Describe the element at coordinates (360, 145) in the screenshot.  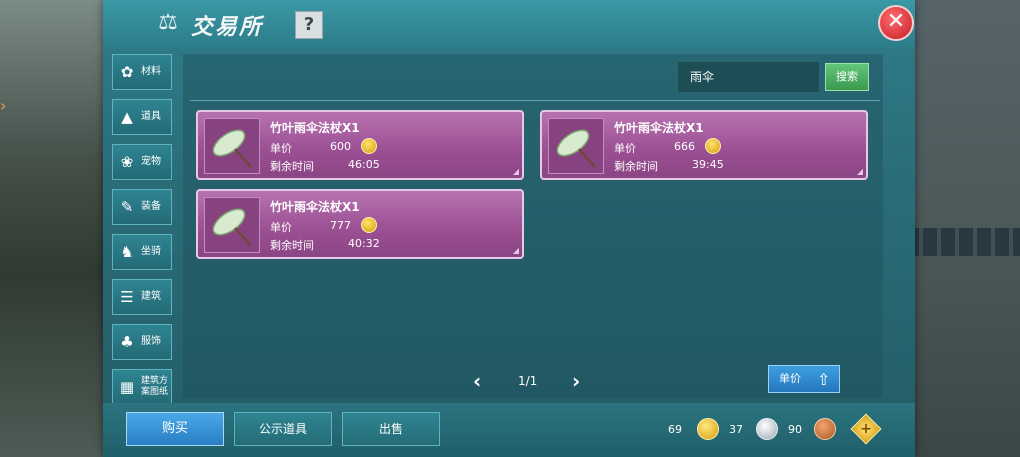
I see `listing-card: 竹叶雨伞法杖X1 单价 600 剩余时间 46:05 ◢` at that location.